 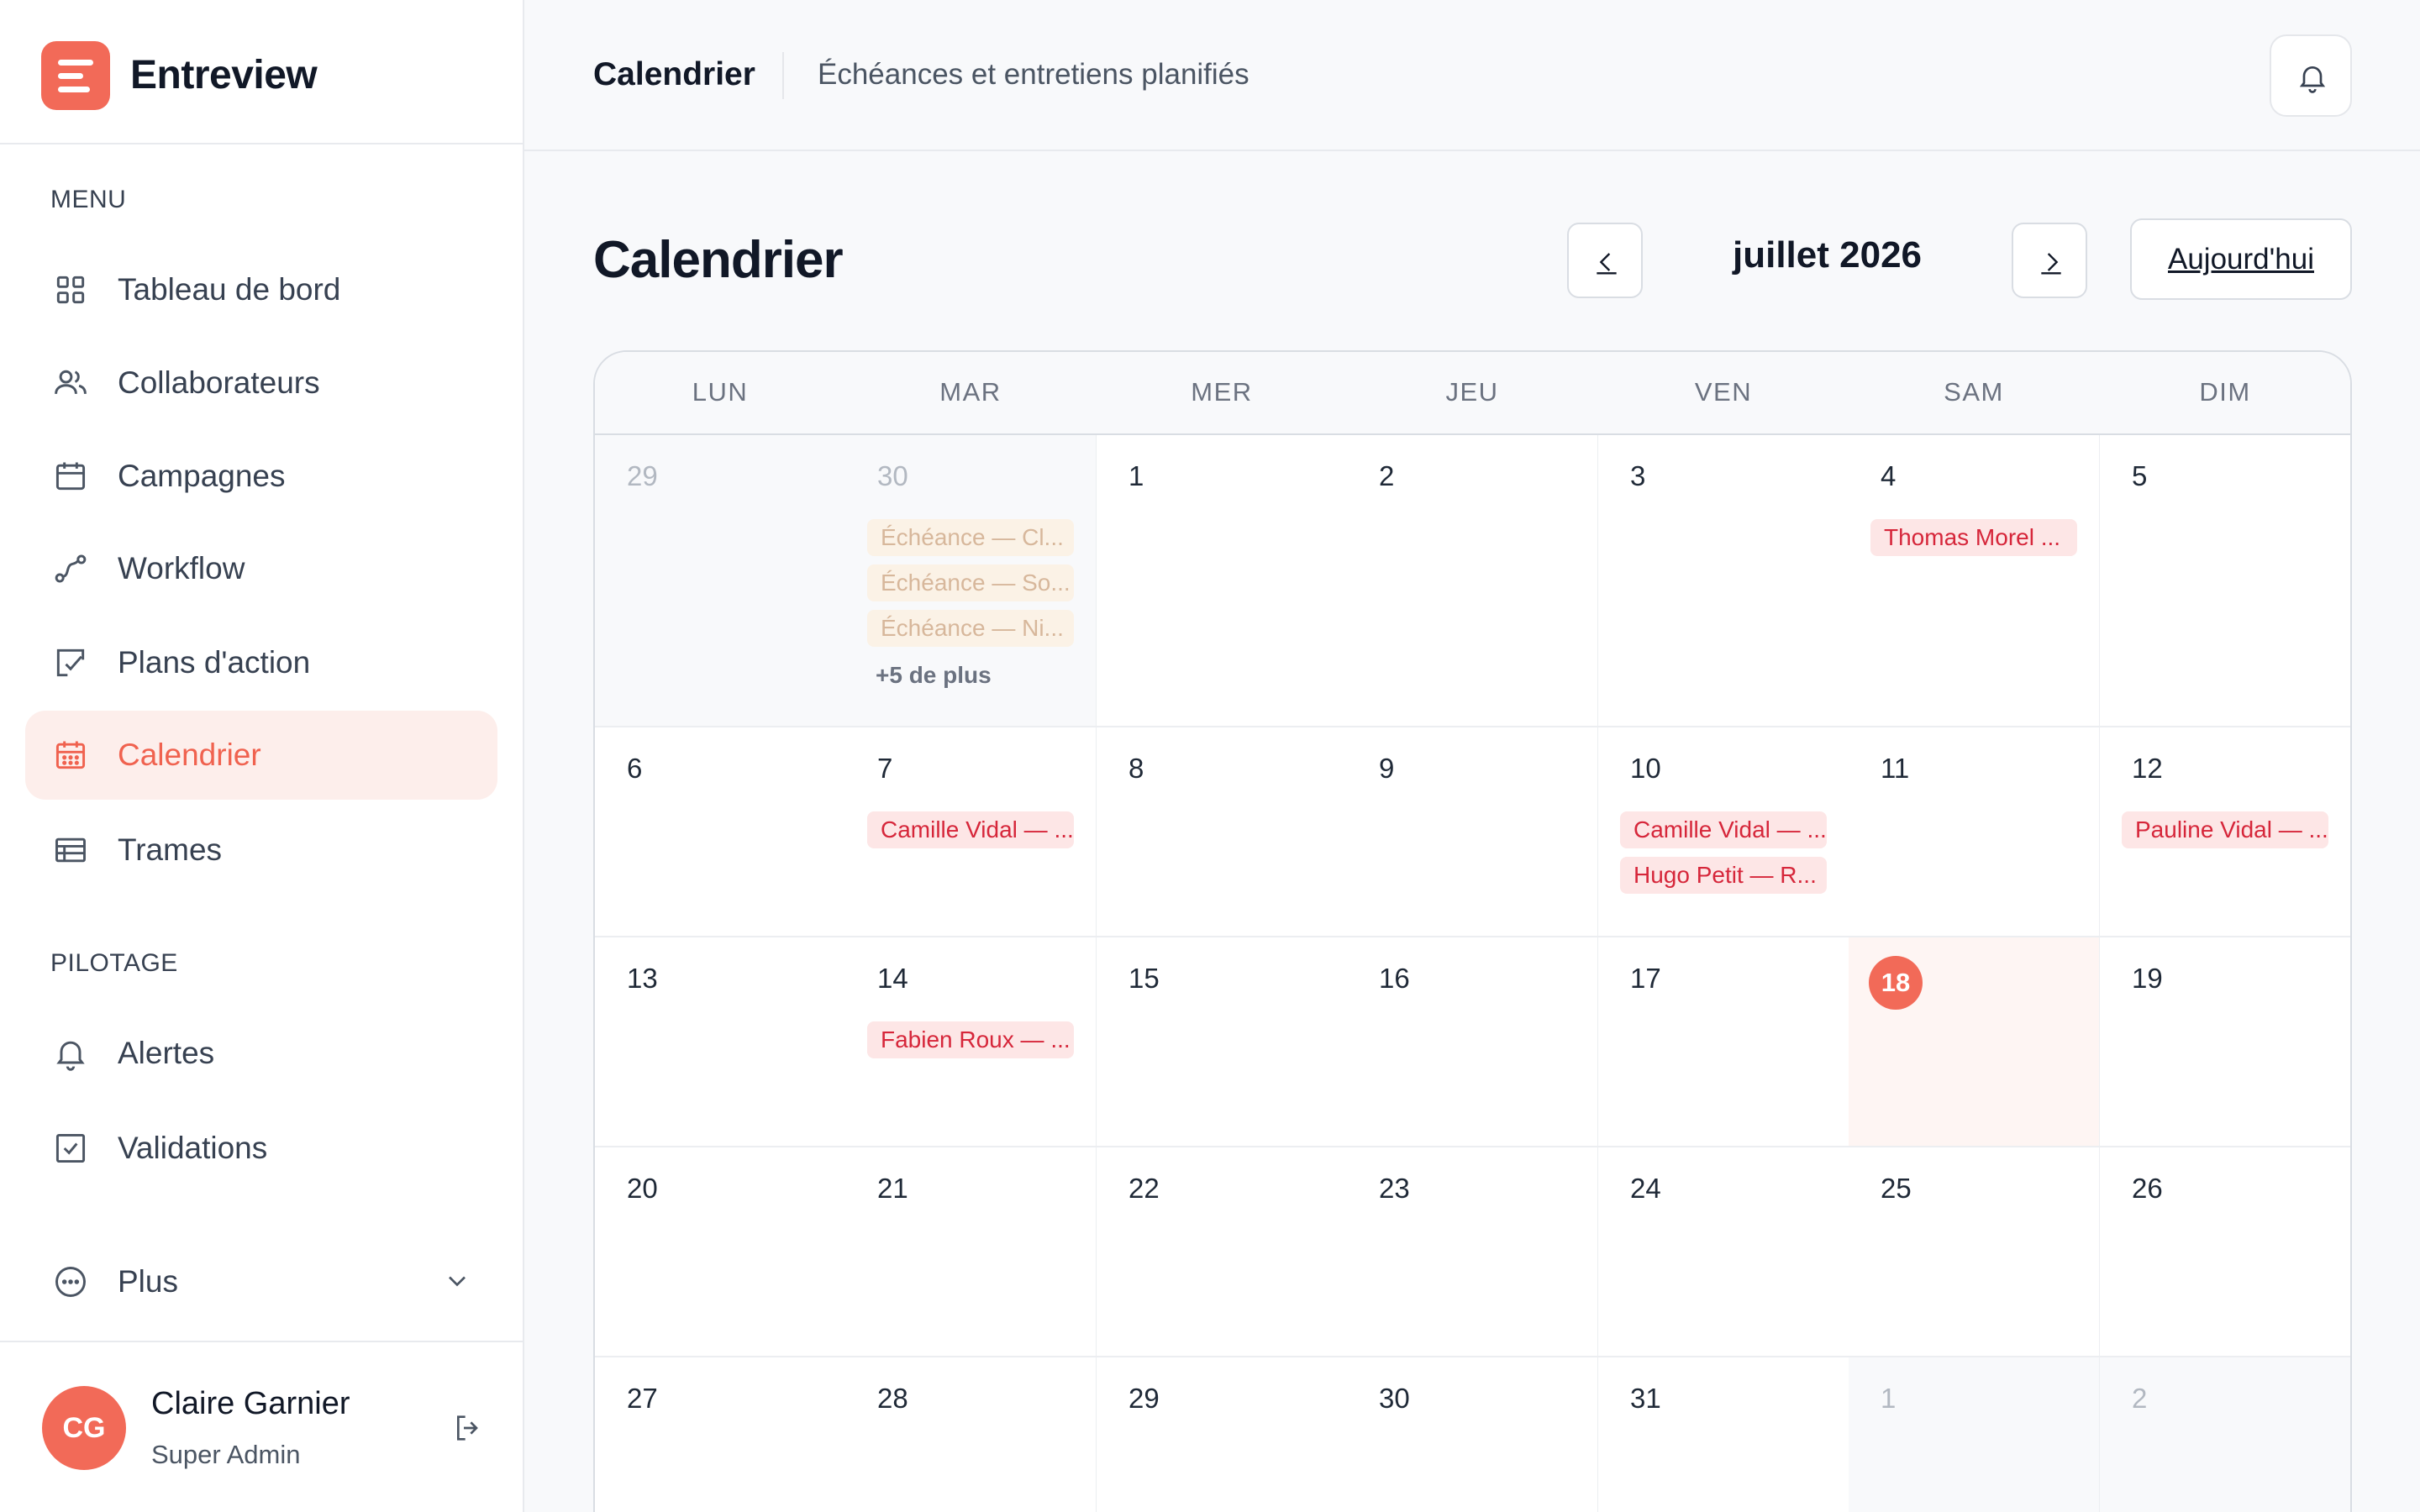 I want to click on calendar-day-cell: 6, so click(x=721, y=832).